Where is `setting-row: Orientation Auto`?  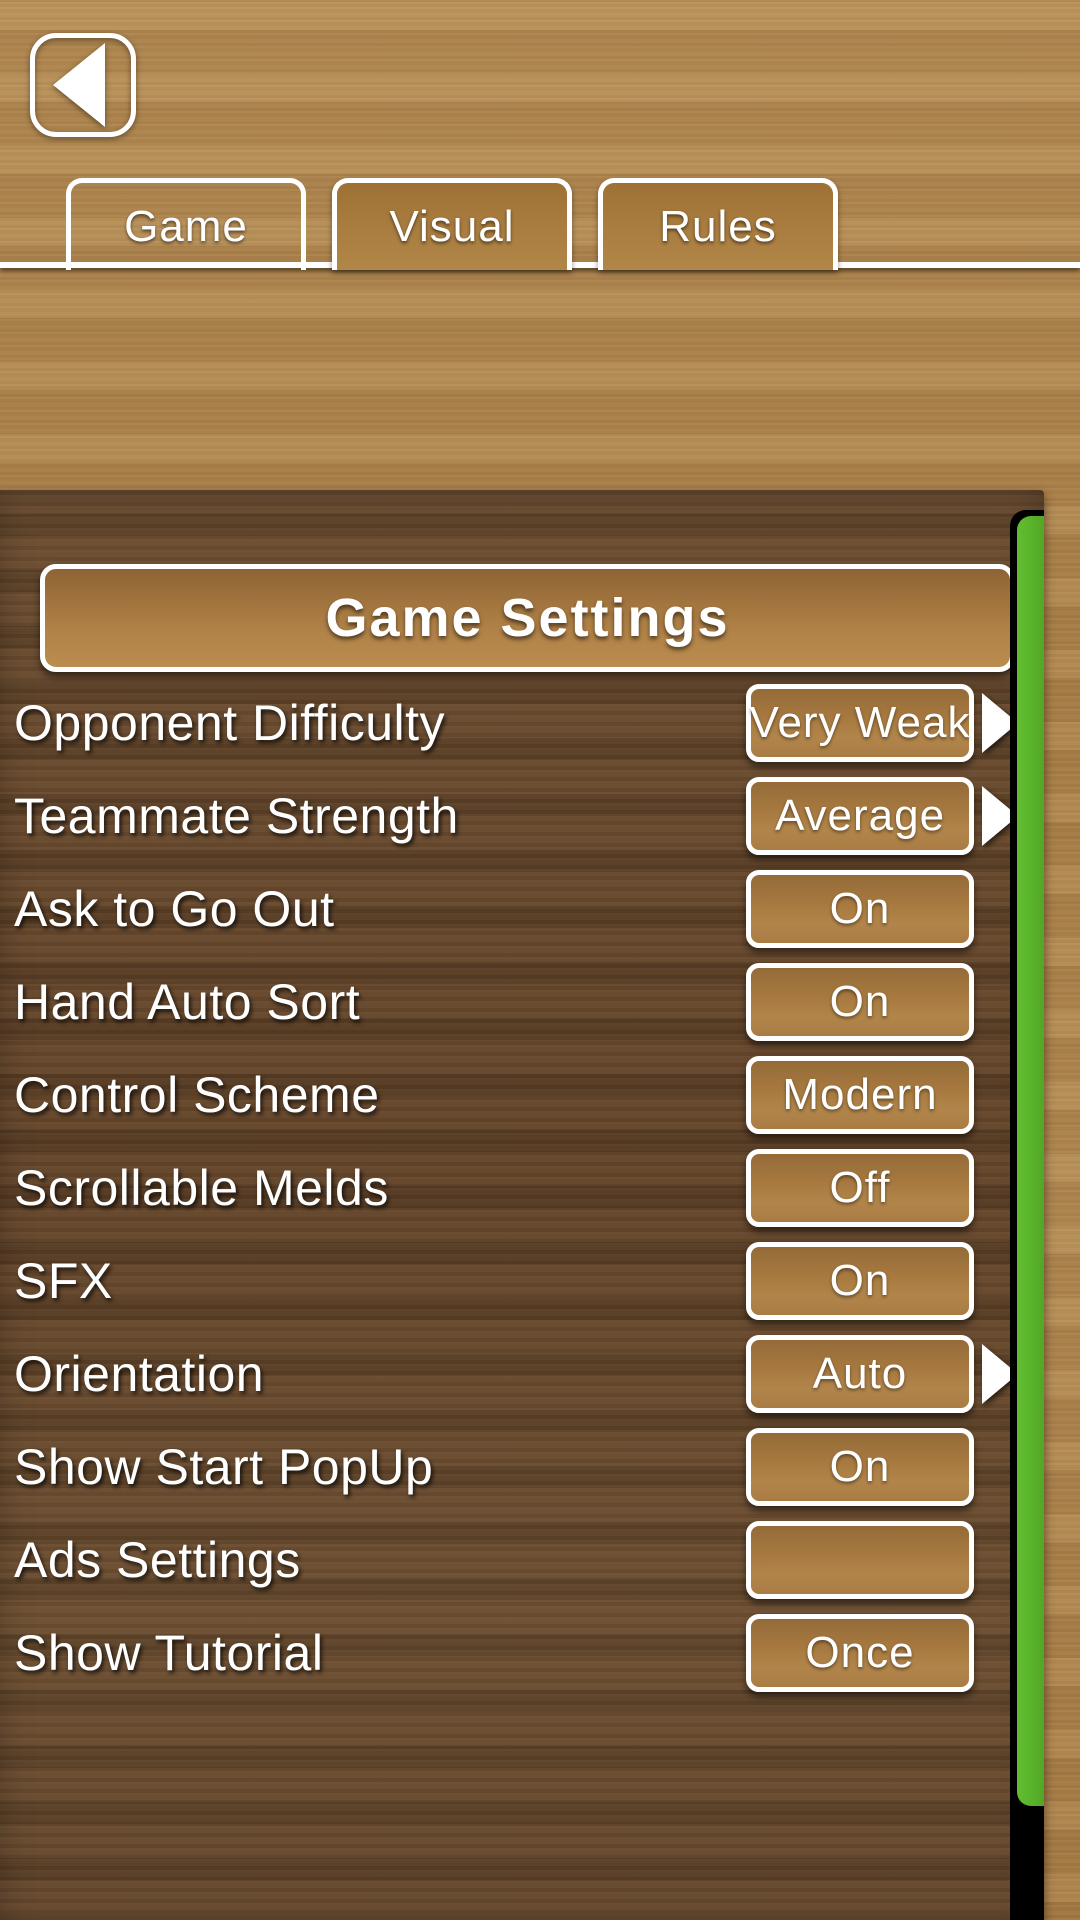
setting-row: Orientation Auto is located at coordinates (522, 1373).